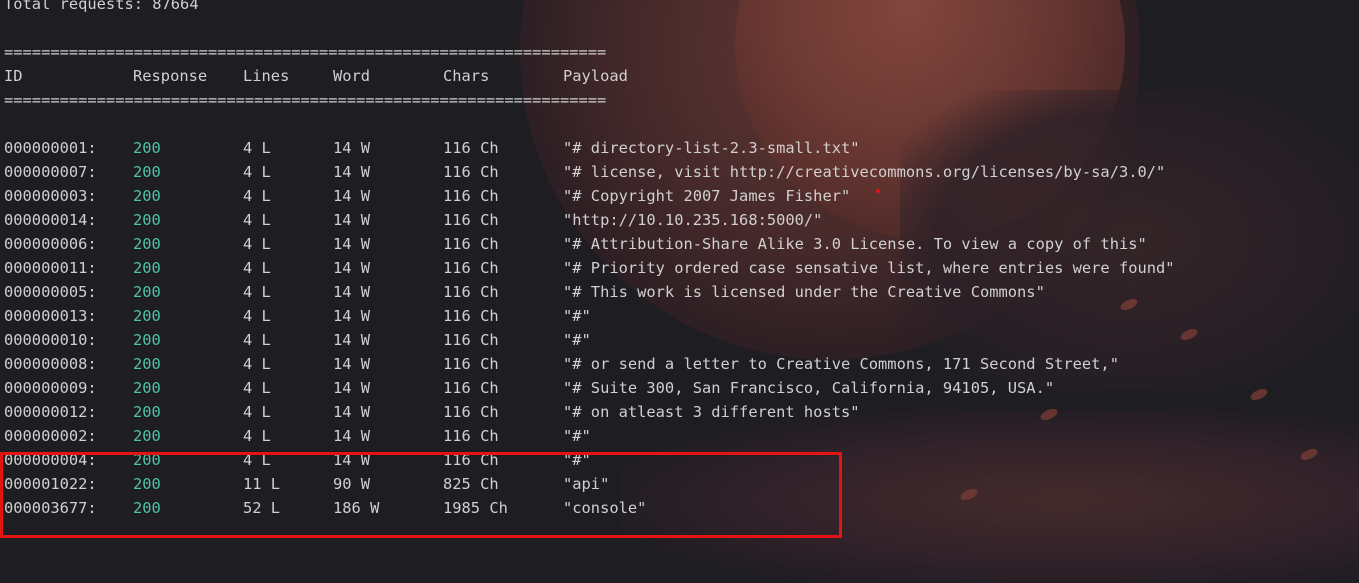  I want to click on total-requests-line: Total requests: 87664, so click(101, 6).